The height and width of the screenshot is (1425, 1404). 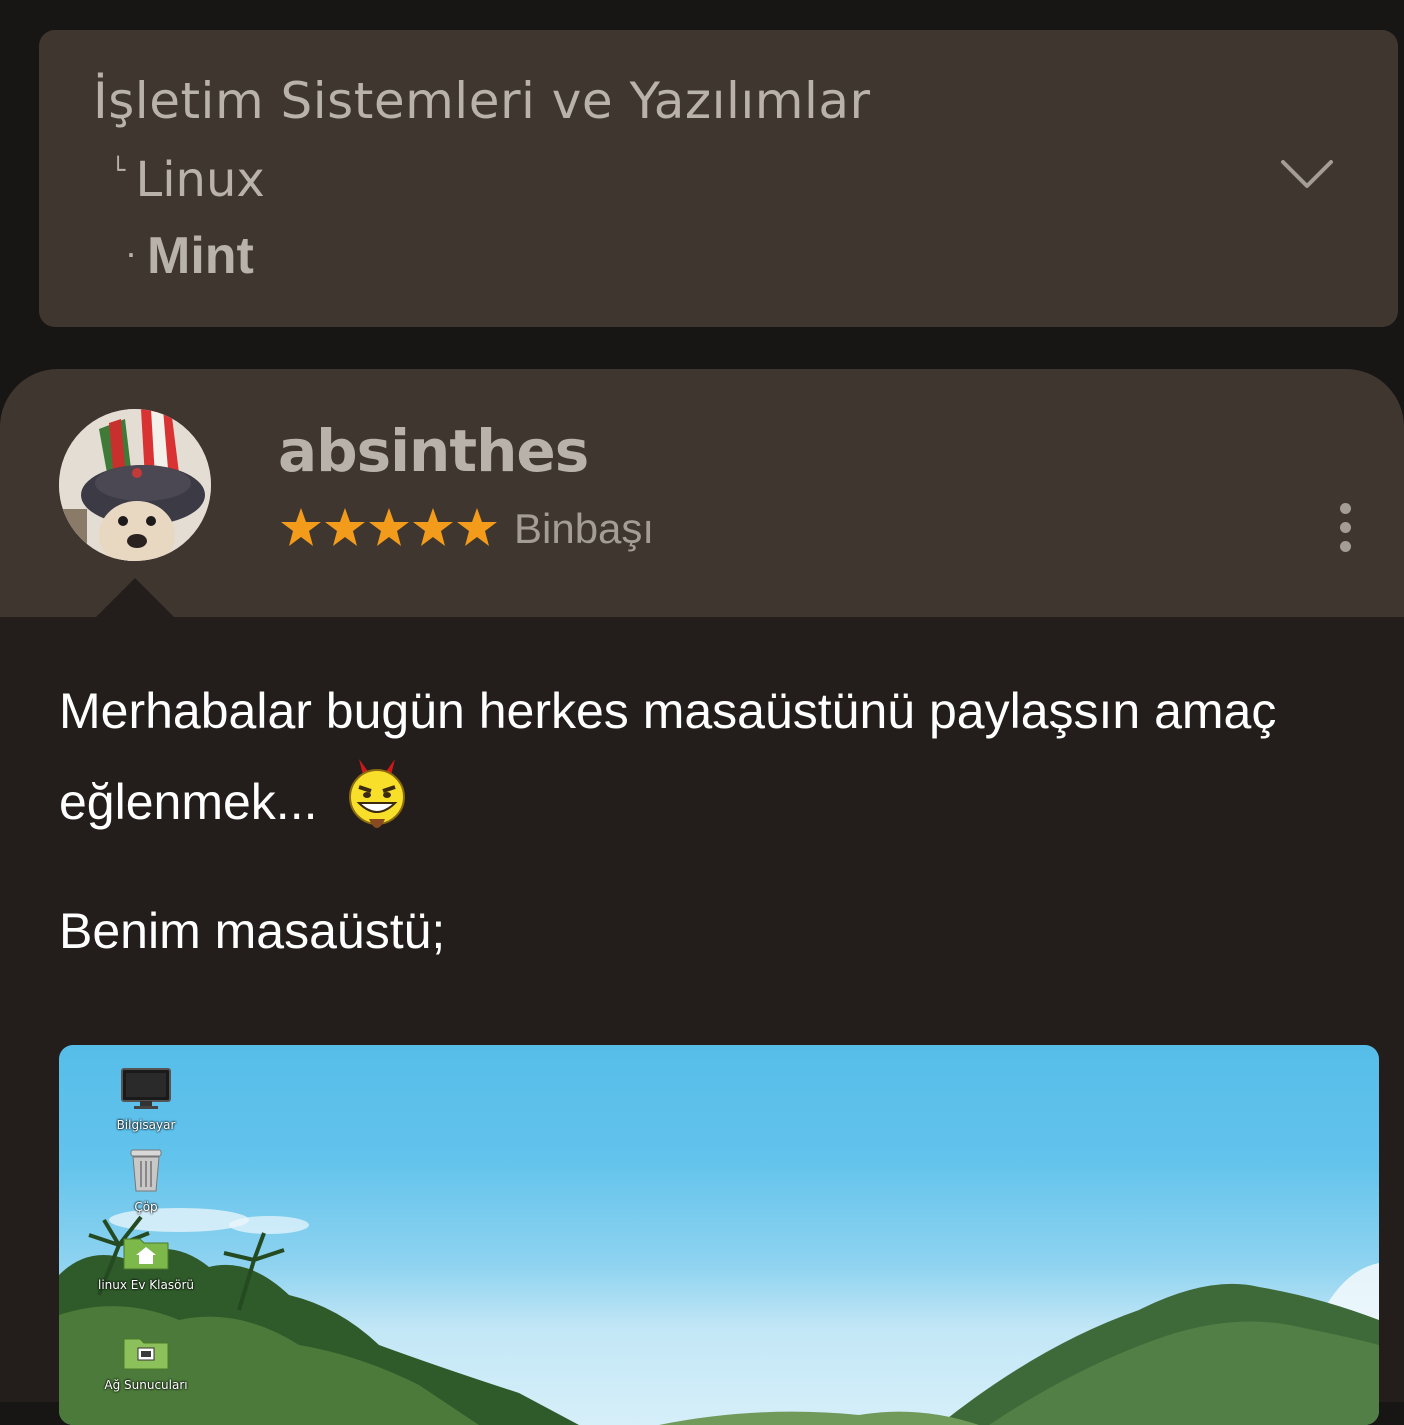 I want to click on desktop-icon-network: Ağ Sunucuları, so click(x=146, y=1362).